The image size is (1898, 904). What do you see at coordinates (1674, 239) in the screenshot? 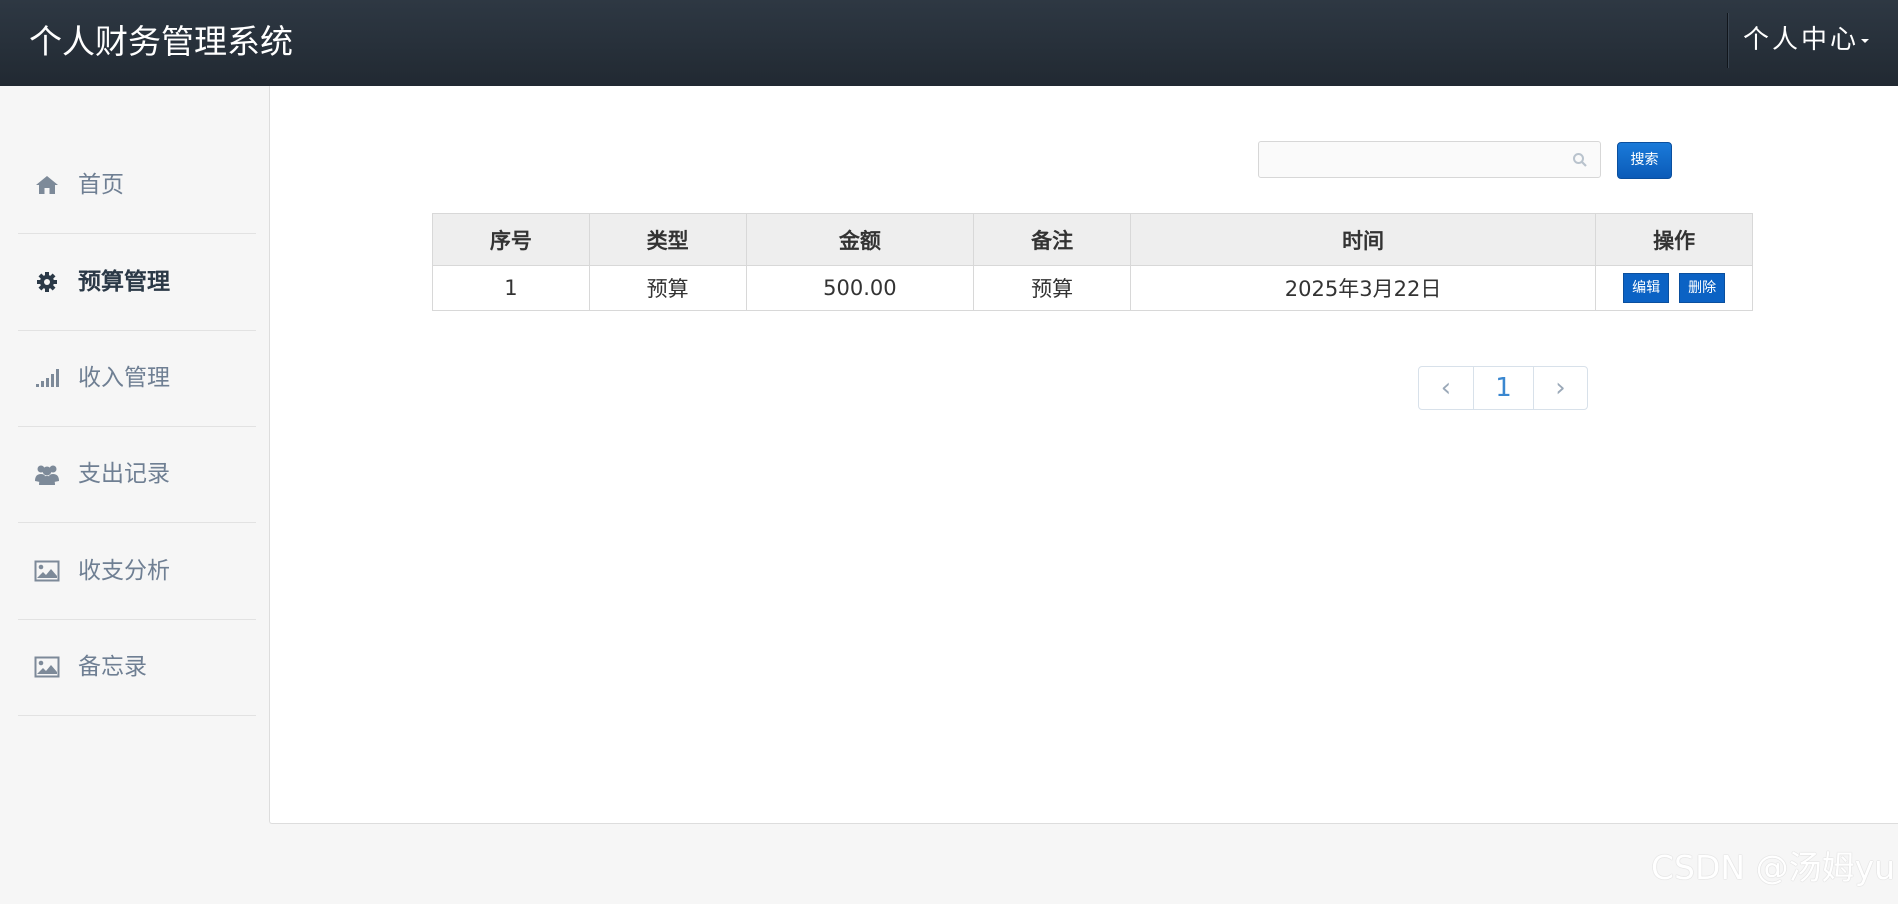
I see `column-header-actions: 操作` at bounding box center [1674, 239].